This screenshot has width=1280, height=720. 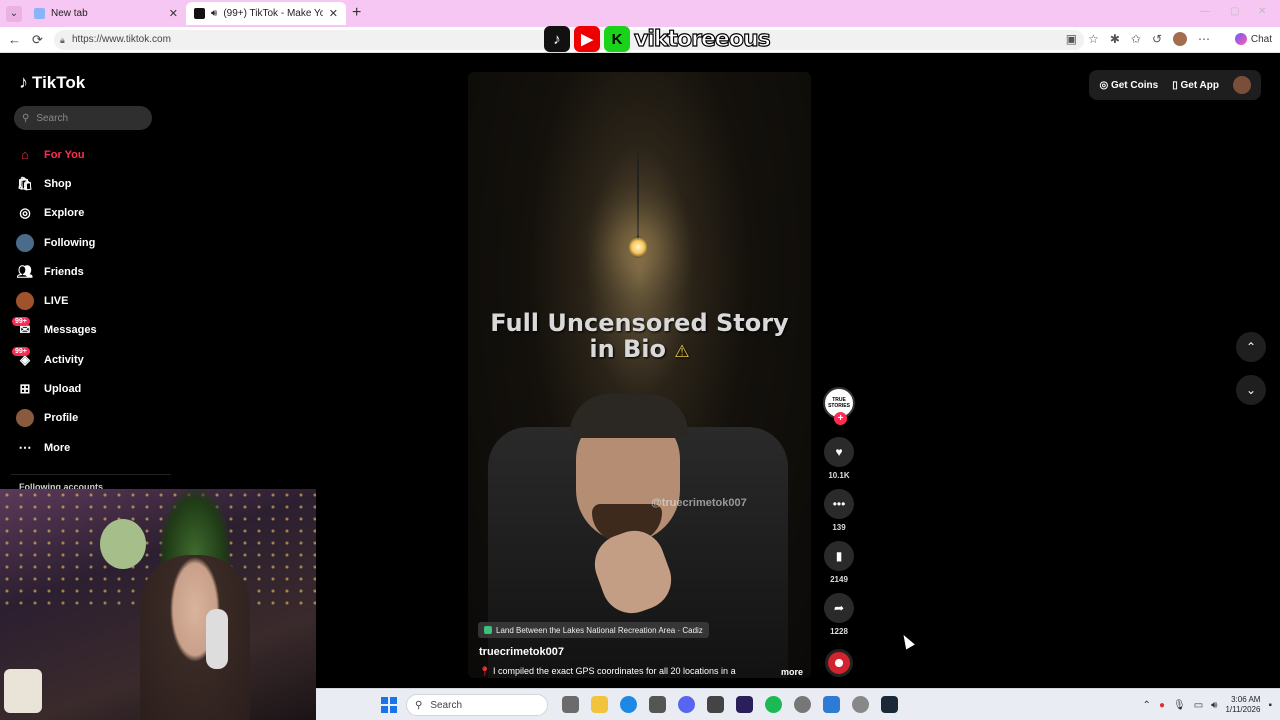 I want to click on sidebar-item-label: More, so click(x=57, y=447).